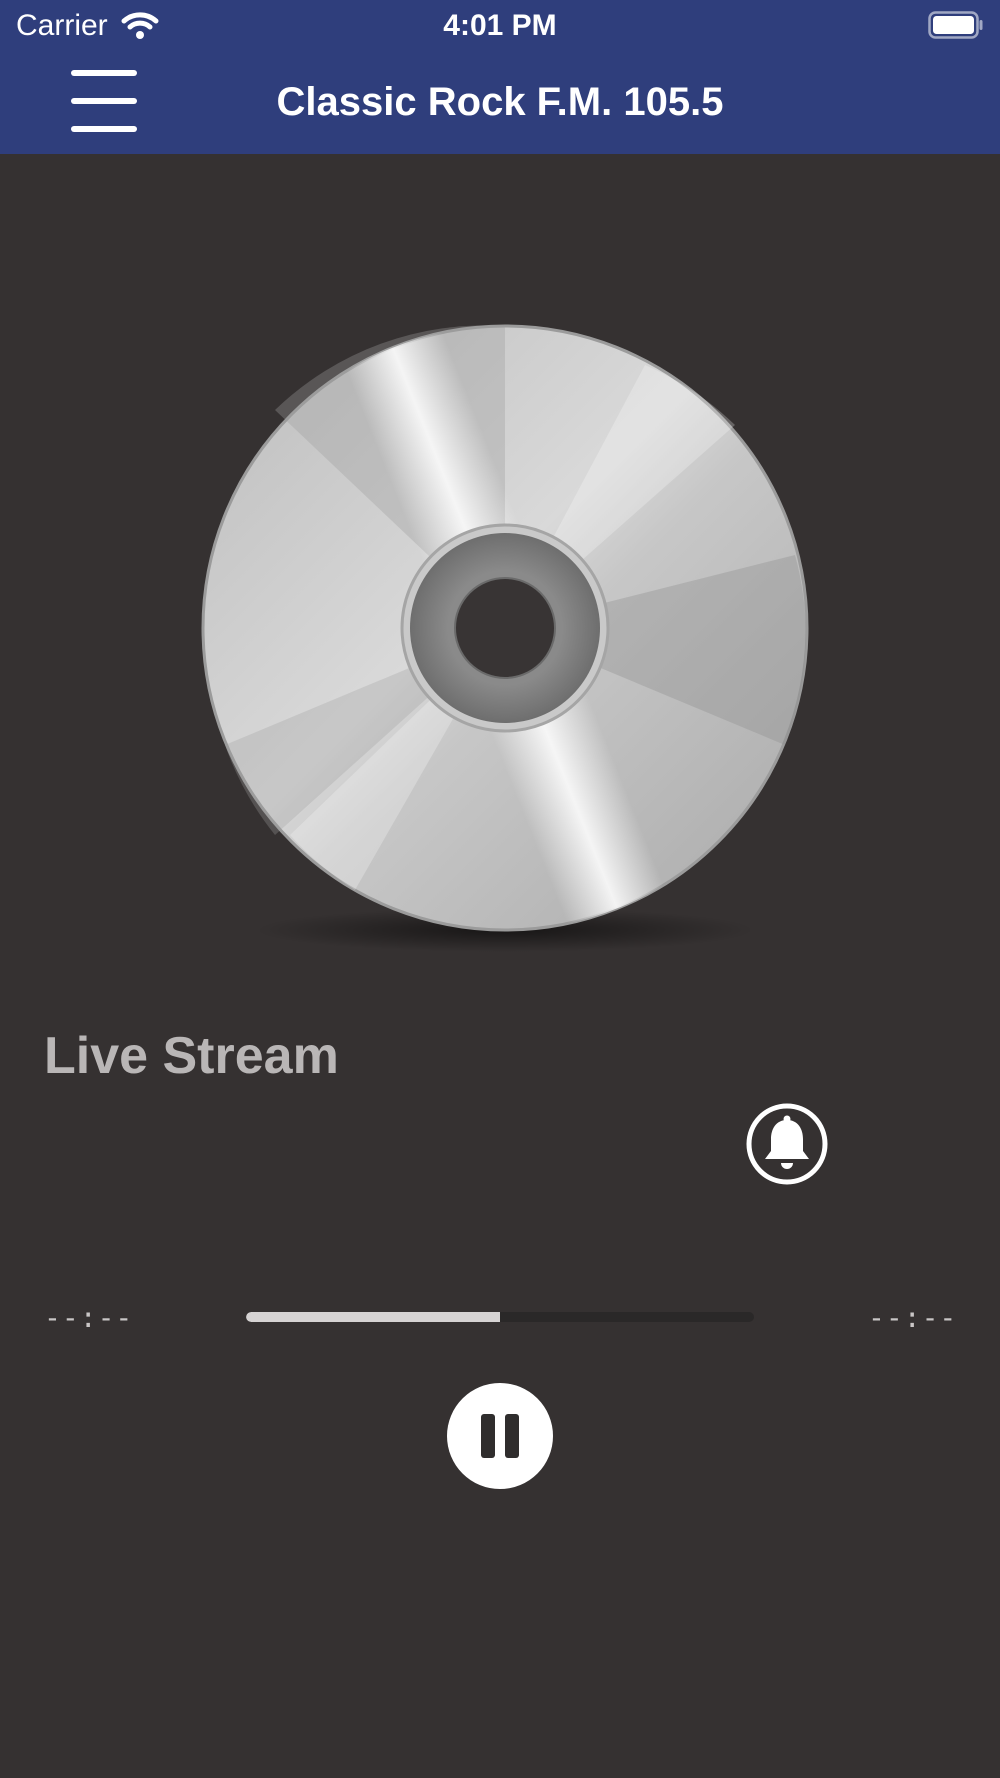 The image size is (1000, 1778). I want to click on notification-bell-icon, so click(787, 1144).